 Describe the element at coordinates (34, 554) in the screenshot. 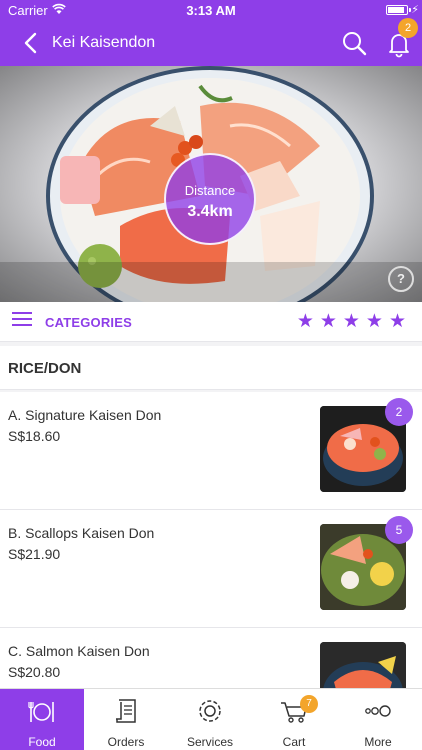

I see `menu-item-price: S$21.90` at that location.